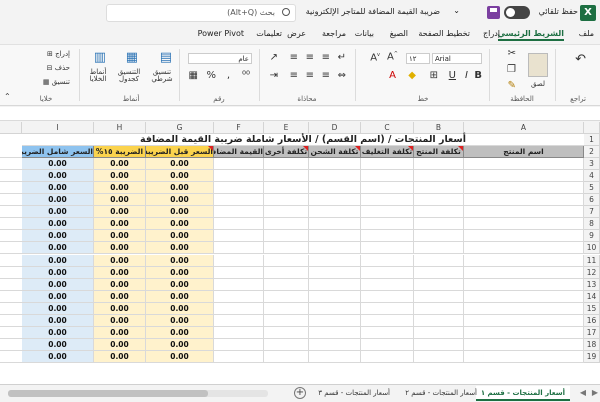 The height and width of the screenshot is (402, 600). What do you see at coordinates (286, 200) in the screenshot?
I see `cell-e6` at bounding box center [286, 200].